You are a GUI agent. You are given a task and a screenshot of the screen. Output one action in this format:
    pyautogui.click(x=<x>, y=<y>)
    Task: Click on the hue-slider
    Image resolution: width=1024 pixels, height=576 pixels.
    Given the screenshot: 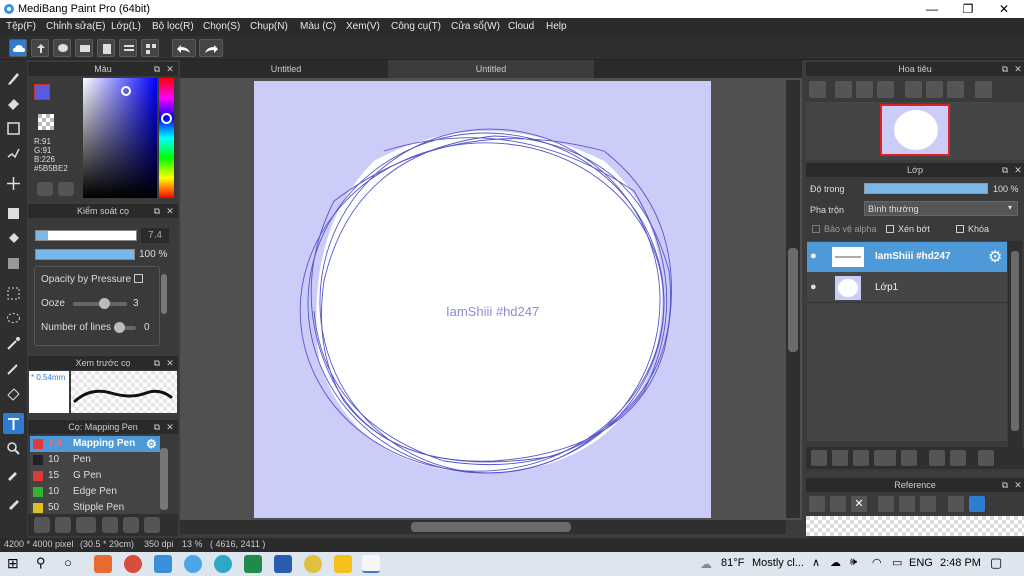 What is the action you would take?
    pyautogui.click(x=166, y=138)
    